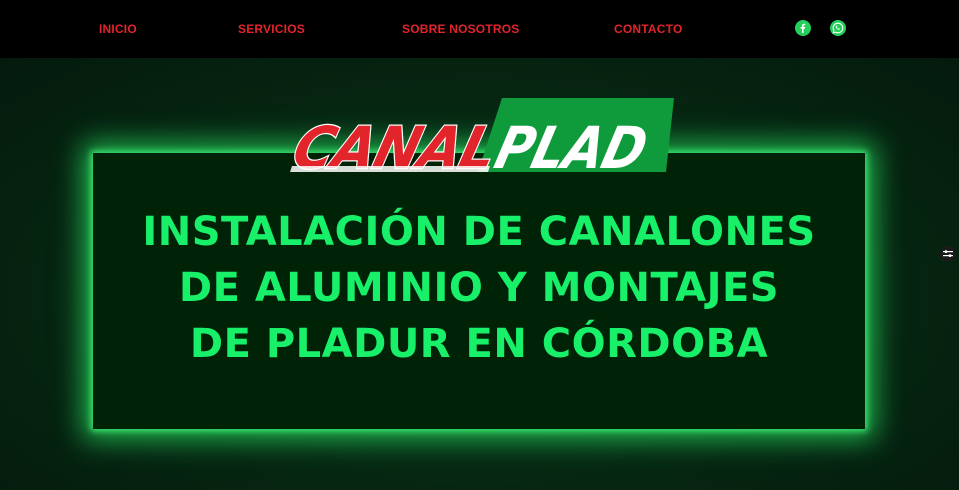 This screenshot has height=490, width=959. What do you see at coordinates (803, 28) in the screenshot?
I see `facebook-icon` at bounding box center [803, 28].